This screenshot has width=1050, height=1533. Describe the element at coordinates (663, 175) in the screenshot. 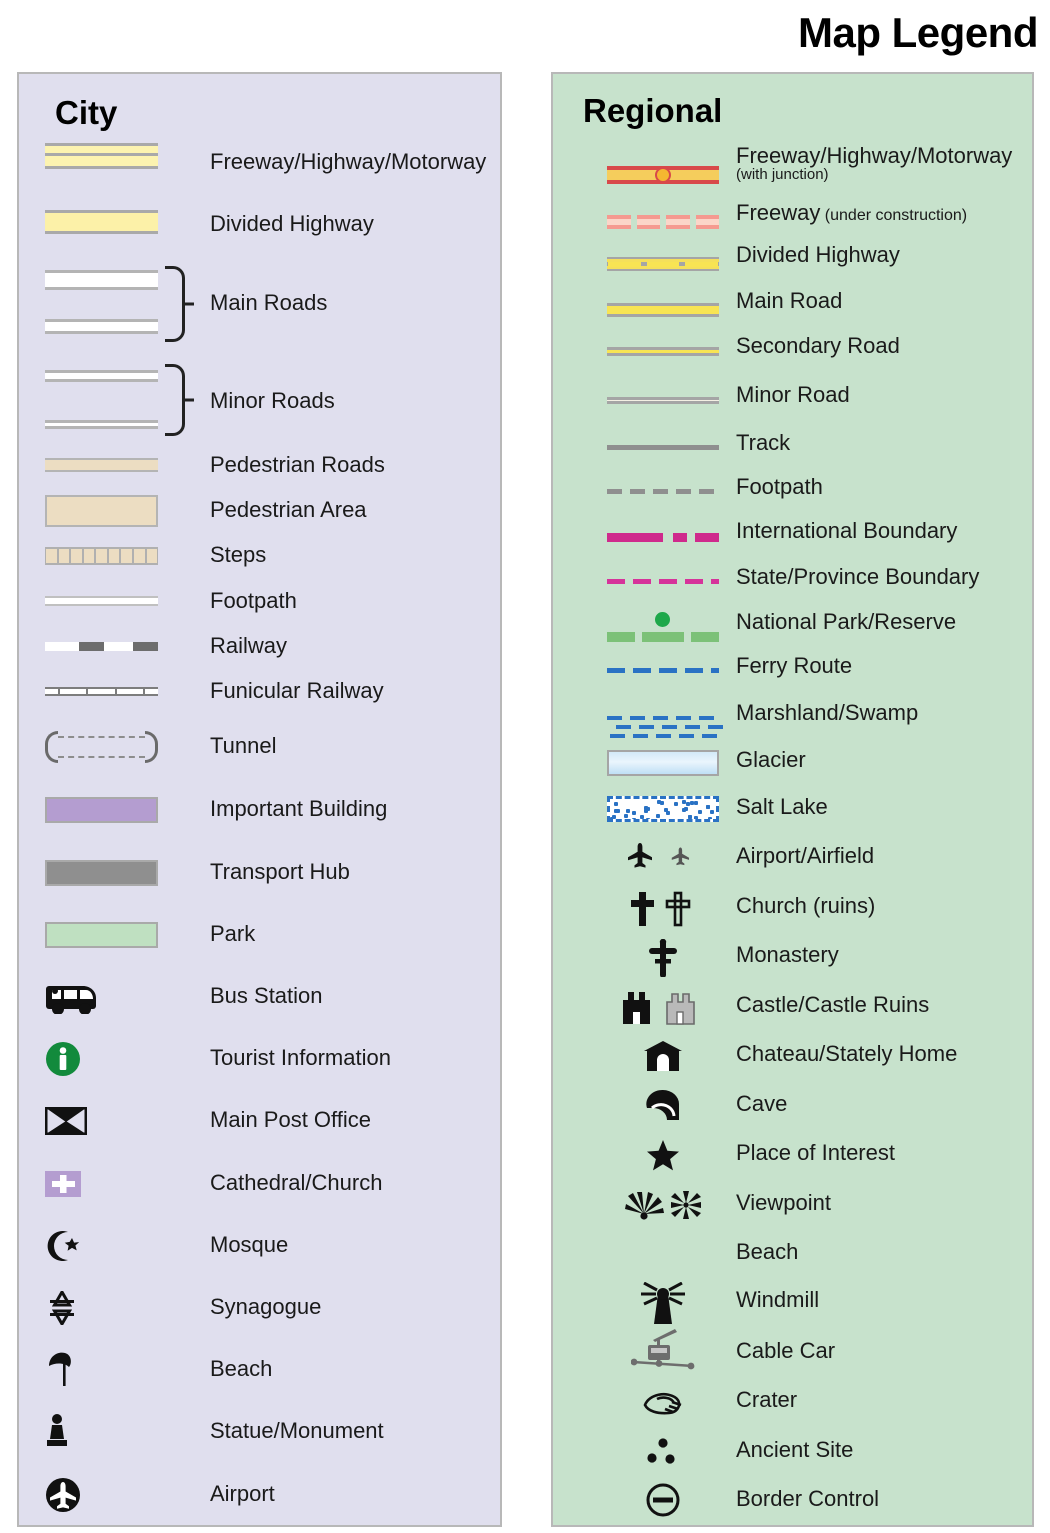

I see `regional-freeway-swatch-graphic` at that location.